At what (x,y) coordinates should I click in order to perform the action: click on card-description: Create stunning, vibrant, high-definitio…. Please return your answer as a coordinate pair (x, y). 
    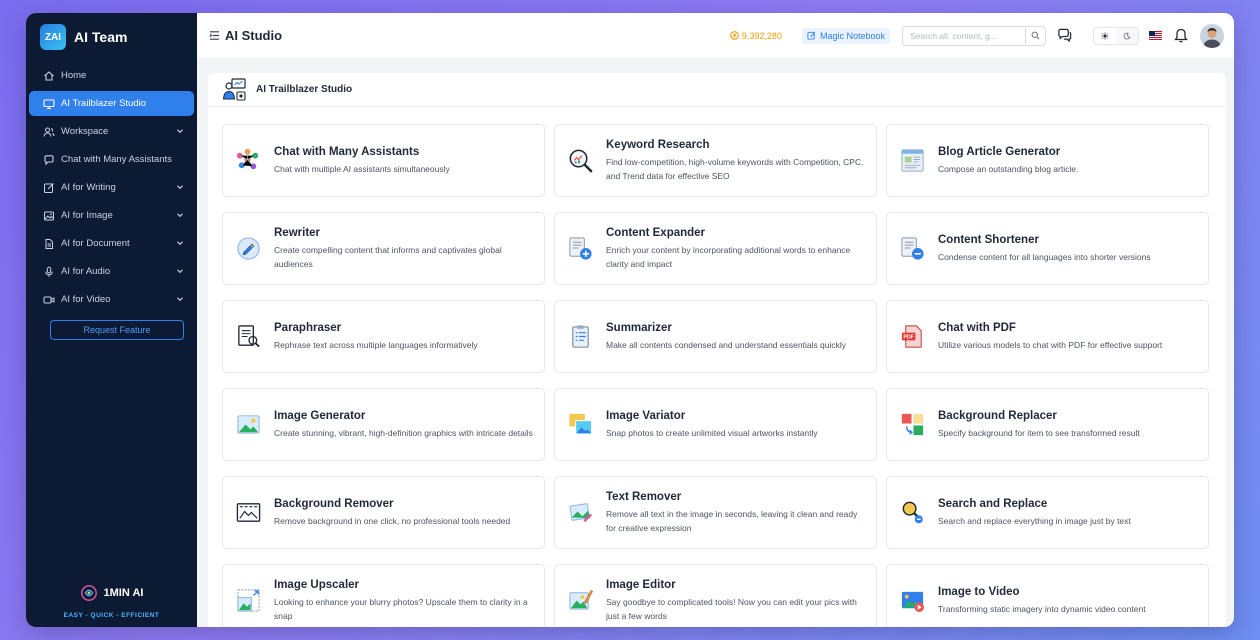
    Looking at the image, I should click on (403, 432).